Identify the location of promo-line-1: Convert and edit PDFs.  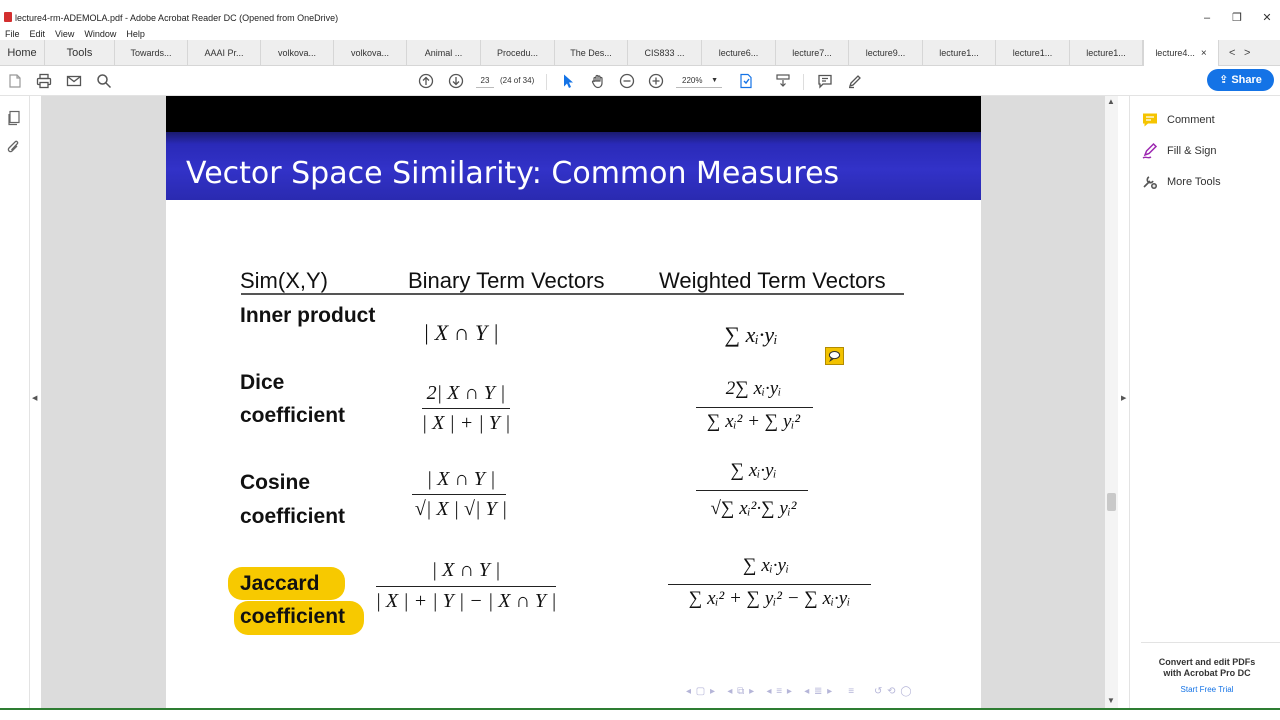
(1207, 662).